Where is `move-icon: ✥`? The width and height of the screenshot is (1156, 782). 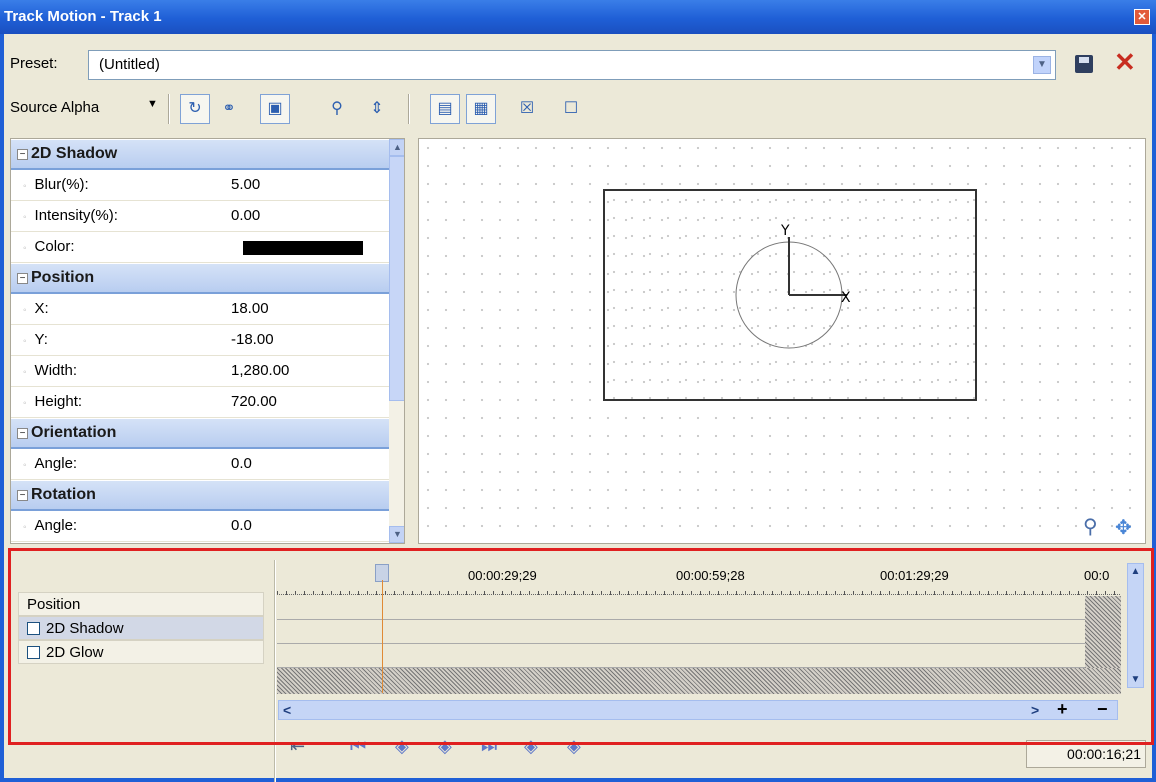 move-icon: ✥ is located at coordinates (1123, 527).